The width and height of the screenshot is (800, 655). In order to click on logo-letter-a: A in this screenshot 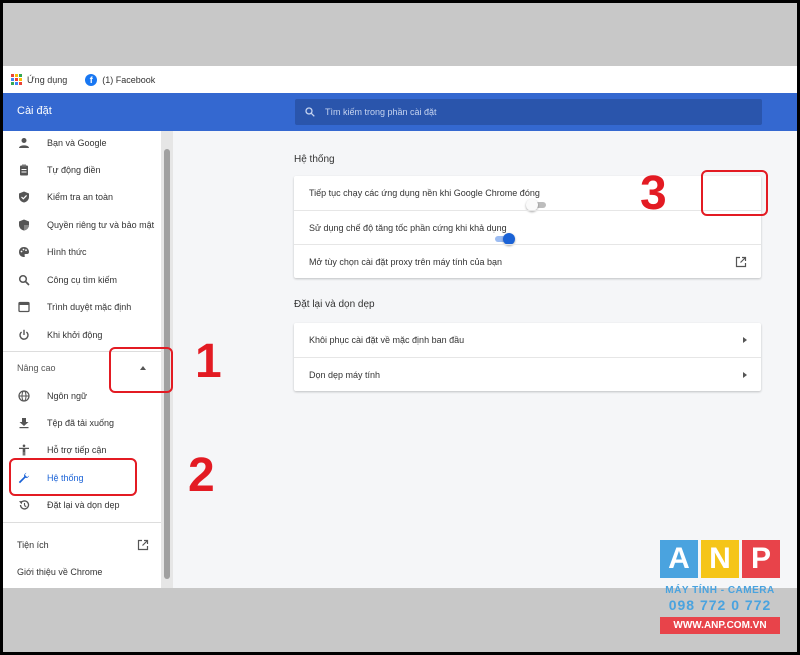, I will do `click(679, 559)`.